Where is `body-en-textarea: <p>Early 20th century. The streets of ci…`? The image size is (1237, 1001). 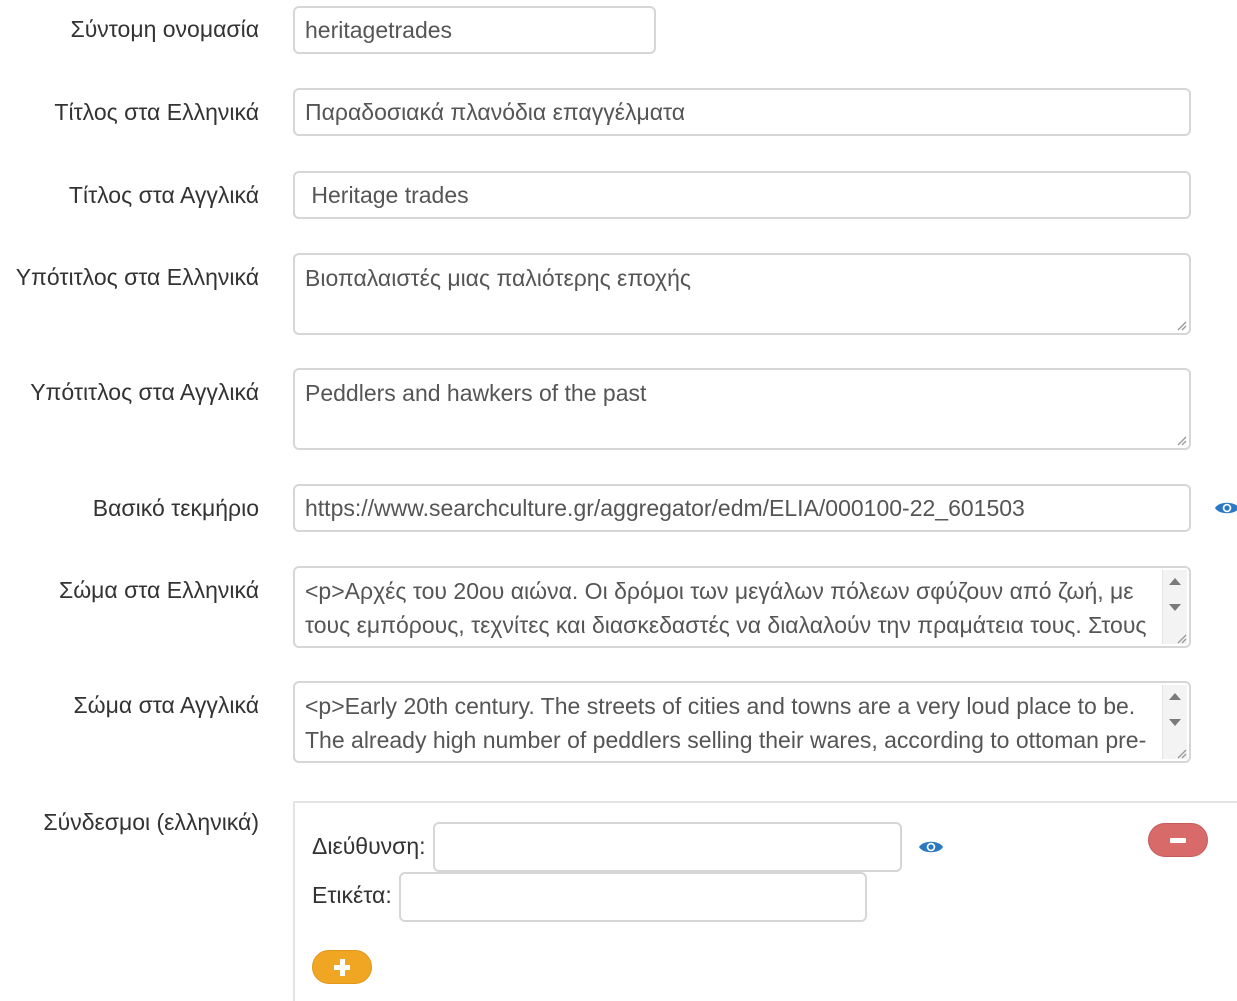 body-en-textarea: <p>Early 20th century. The streets of ci… is located at coordinates (742, 722).